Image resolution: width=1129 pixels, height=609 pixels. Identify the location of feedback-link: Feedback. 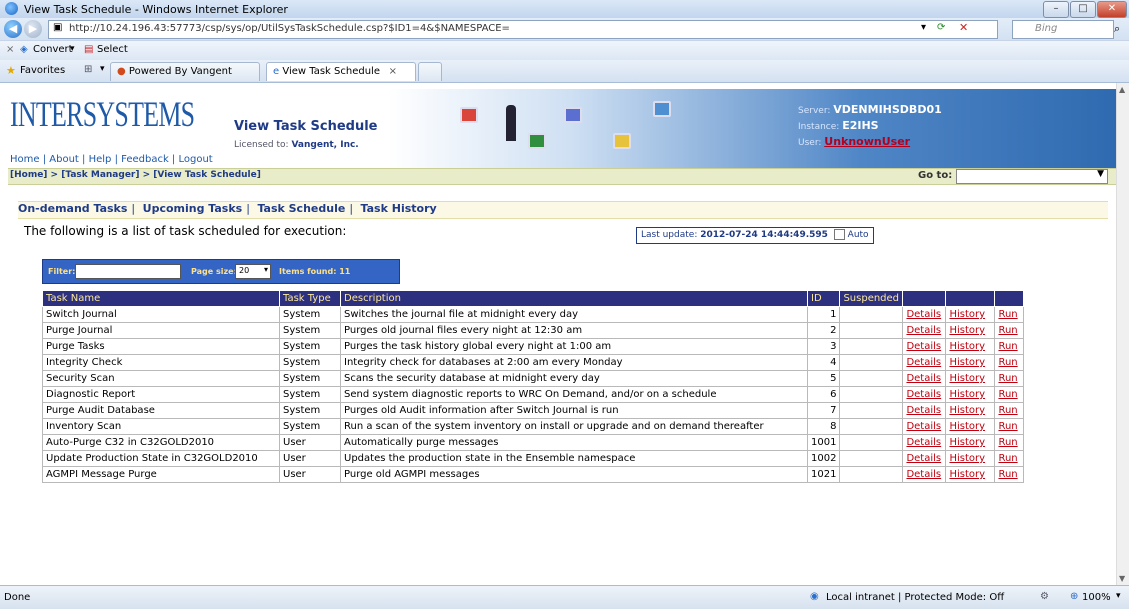
(145, 159).